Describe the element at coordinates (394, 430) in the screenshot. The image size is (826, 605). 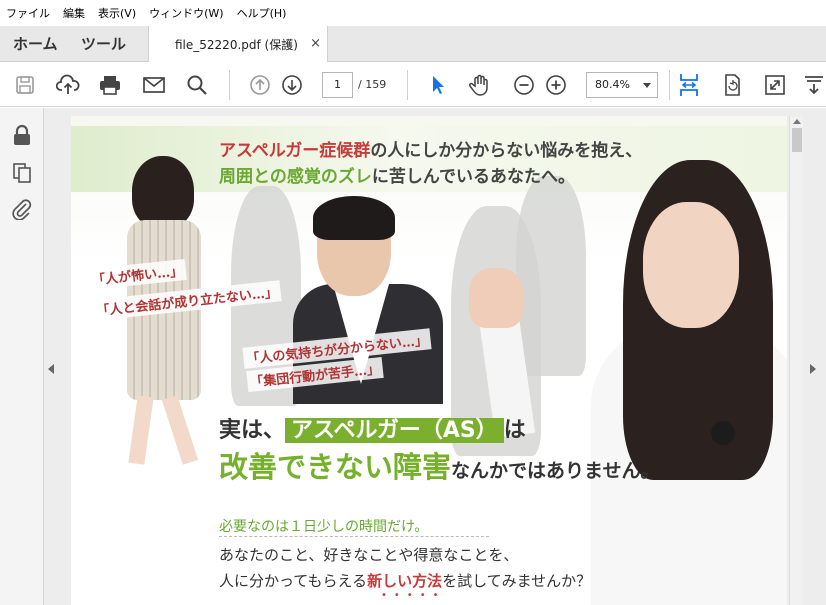
I see `highlight-box: アスペルガー（AS）` at that location.